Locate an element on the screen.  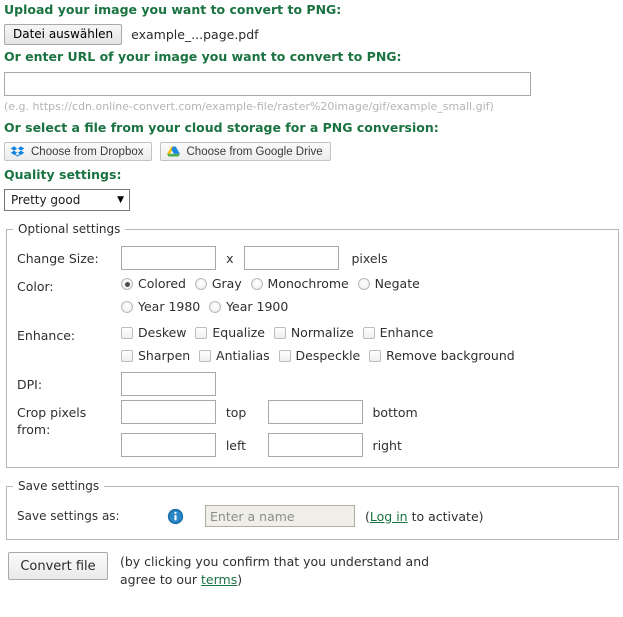
enhance-option-remove-background-label: Remove background is located at coordinates (450, 355).